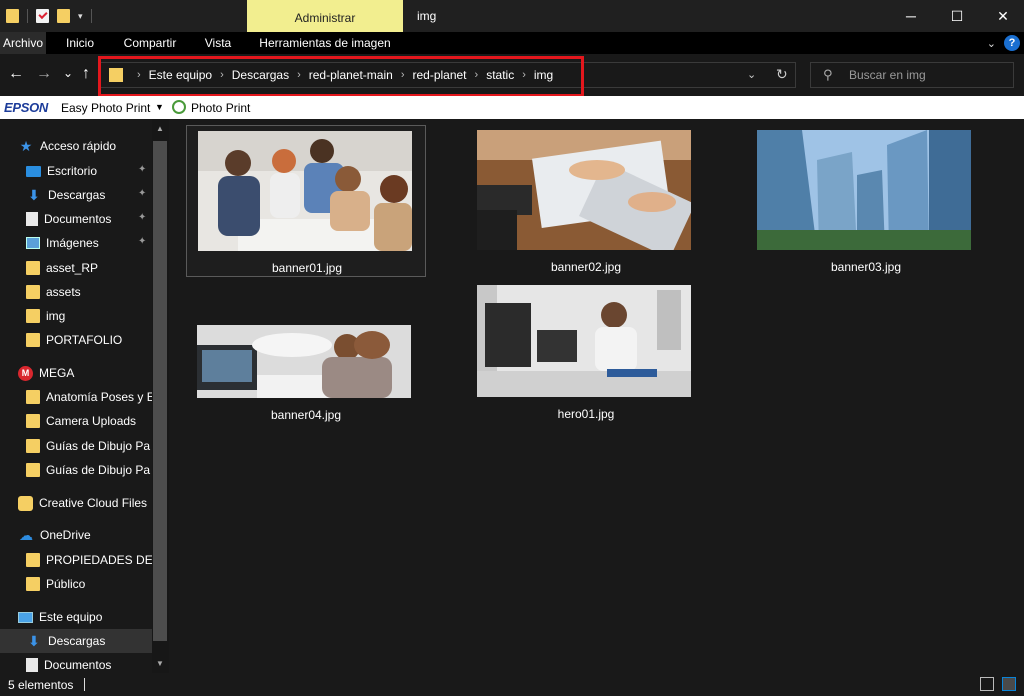 Image resolution: width=1024 pixels, height=696 pixels. I want to click on up-button: ↑, so click(86, 74).